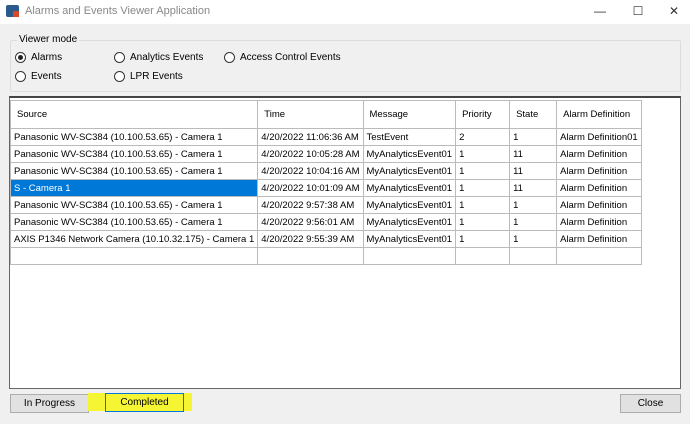  I want to click on column-header: State, so click(533, 114).